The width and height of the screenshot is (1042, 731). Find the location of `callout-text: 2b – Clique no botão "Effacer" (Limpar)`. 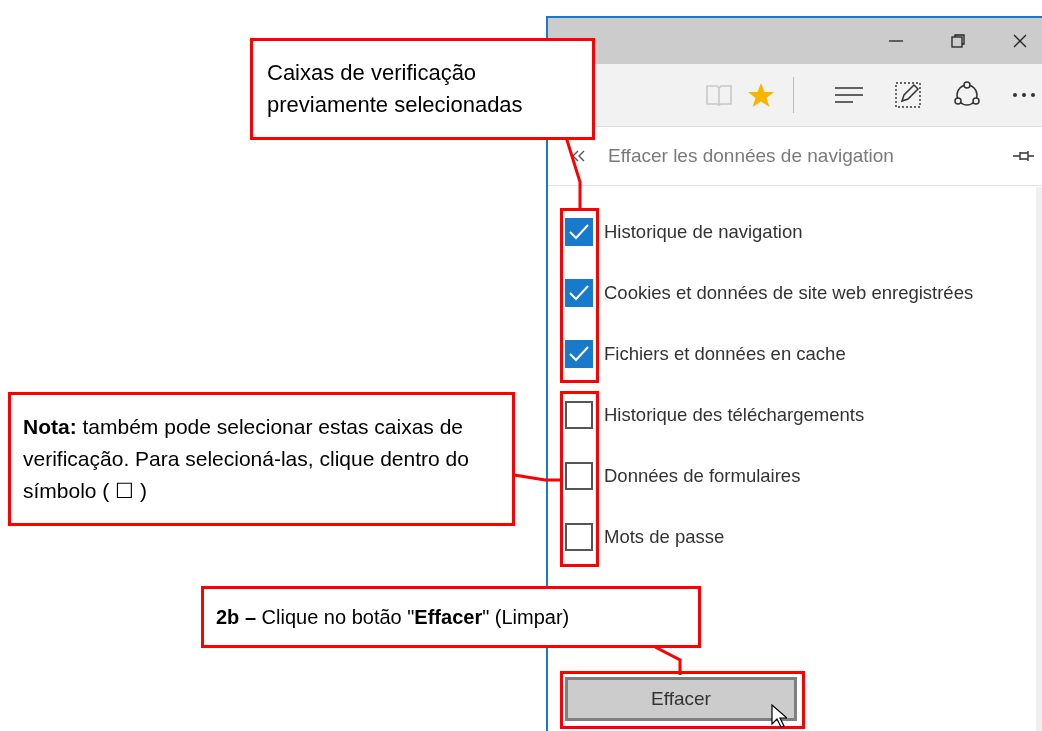

callout-text: 2b – Clique no botão "Effacer" (Limpar) is located at coordinates (451, 617).